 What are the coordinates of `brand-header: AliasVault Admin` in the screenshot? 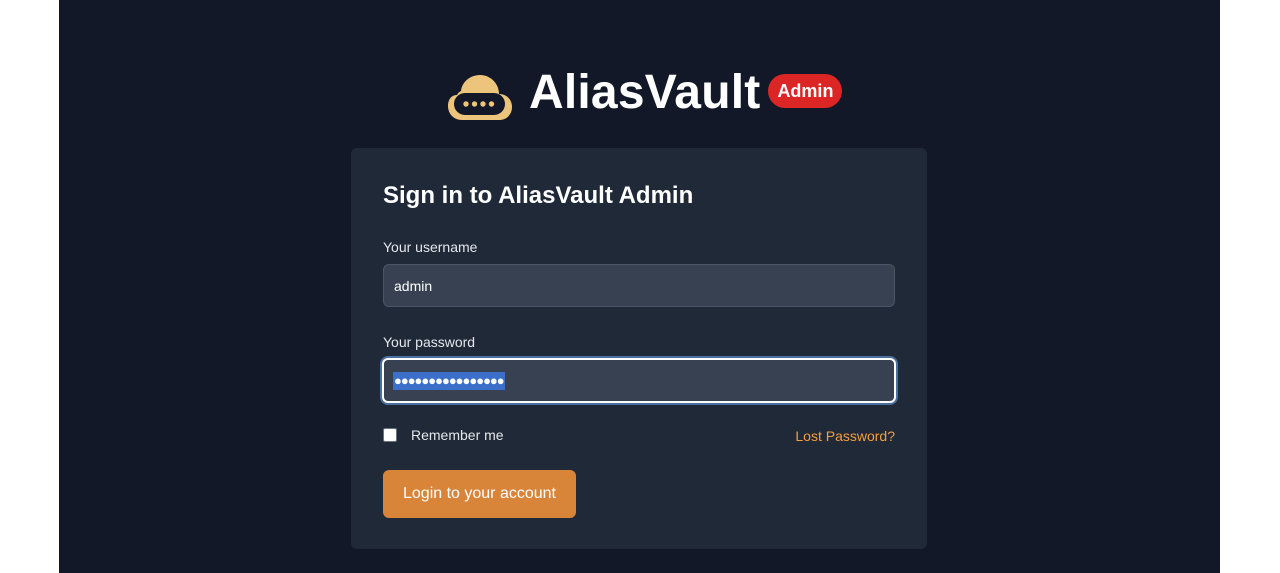 It's located at (644, 93).